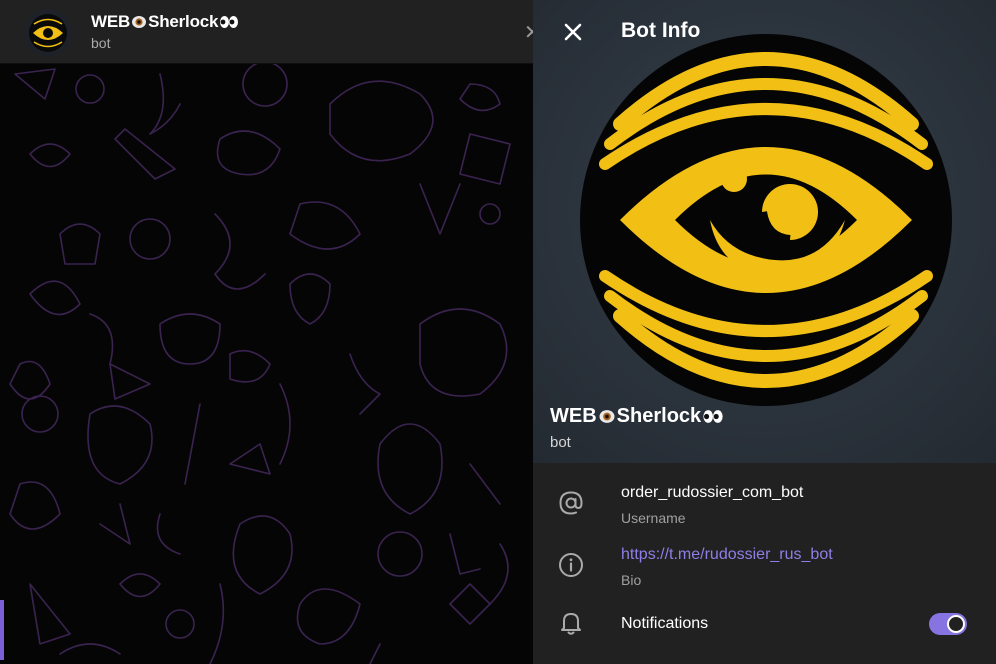  Describe the element at coordinates (727, 555) in the screenshot. I see `bio-link: https://t.me/rudossier_rus_bot` at that location.